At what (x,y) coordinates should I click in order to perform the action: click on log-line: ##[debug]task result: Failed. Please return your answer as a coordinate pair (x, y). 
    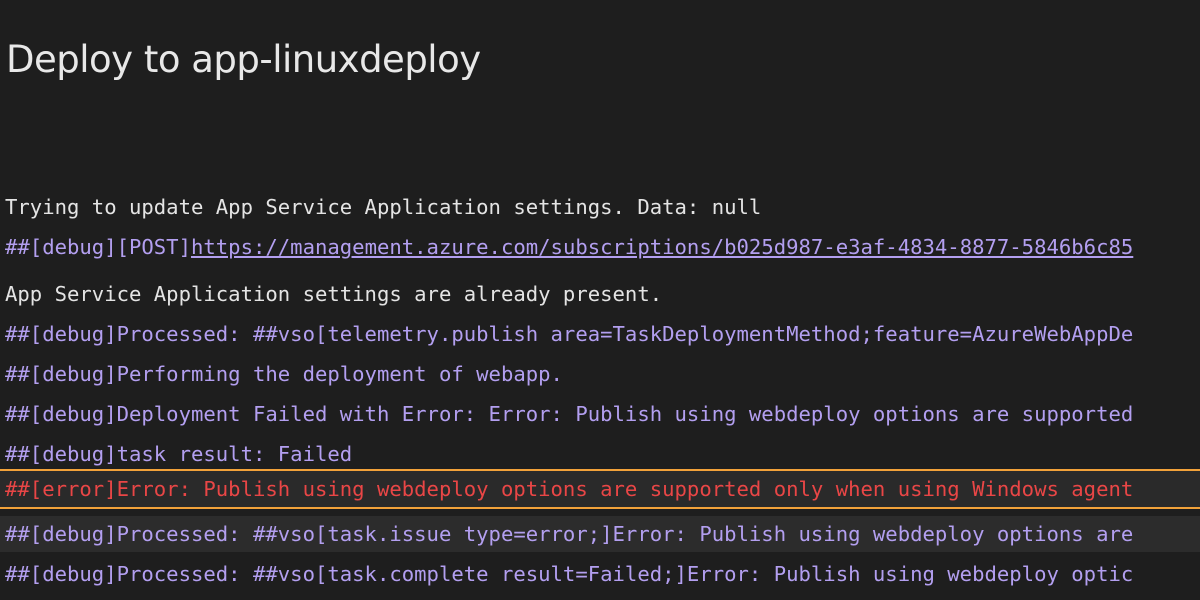
    Looking at the image, I should click on (179, 454).